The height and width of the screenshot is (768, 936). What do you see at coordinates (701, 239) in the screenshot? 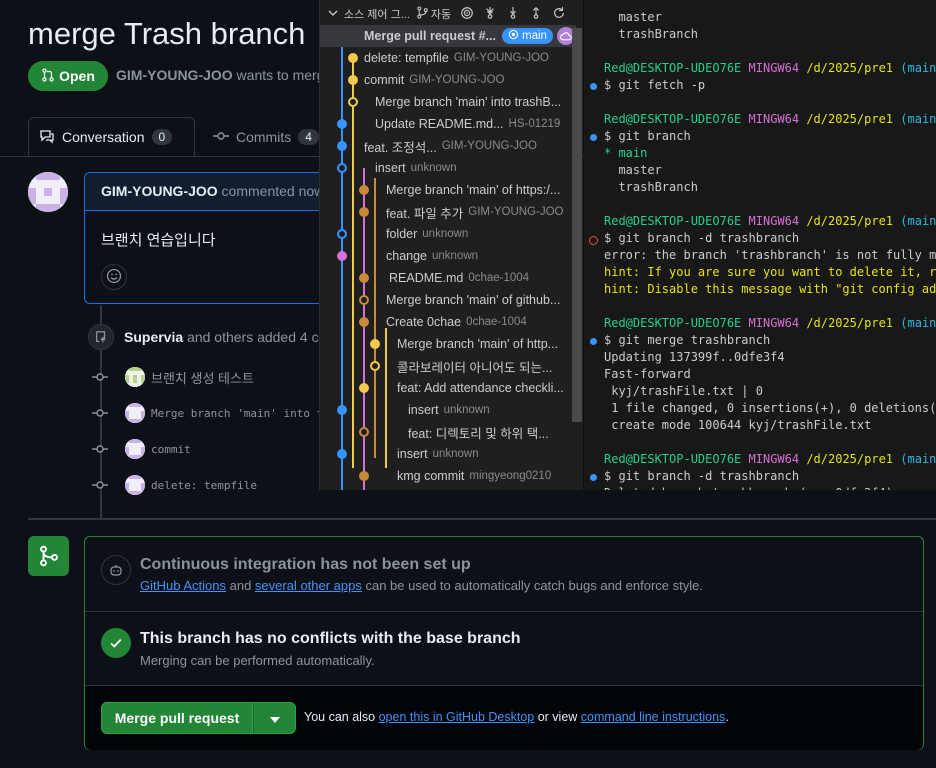
I see `terminal-line: $ git branch -d trashbranch` at bounding box center [701, 239].